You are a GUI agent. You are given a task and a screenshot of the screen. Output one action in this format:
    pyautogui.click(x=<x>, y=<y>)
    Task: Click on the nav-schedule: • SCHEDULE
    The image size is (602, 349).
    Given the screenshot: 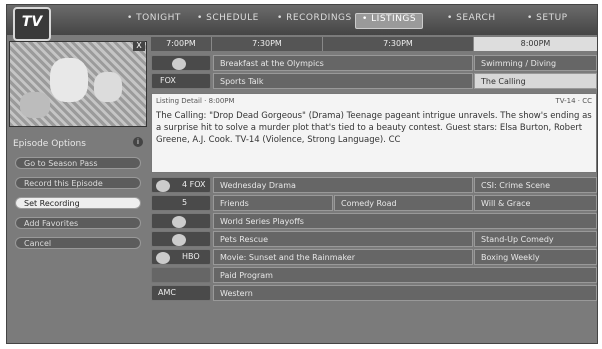 What is the action you would take?
    pyautogui.click(x=228, y=20)
    